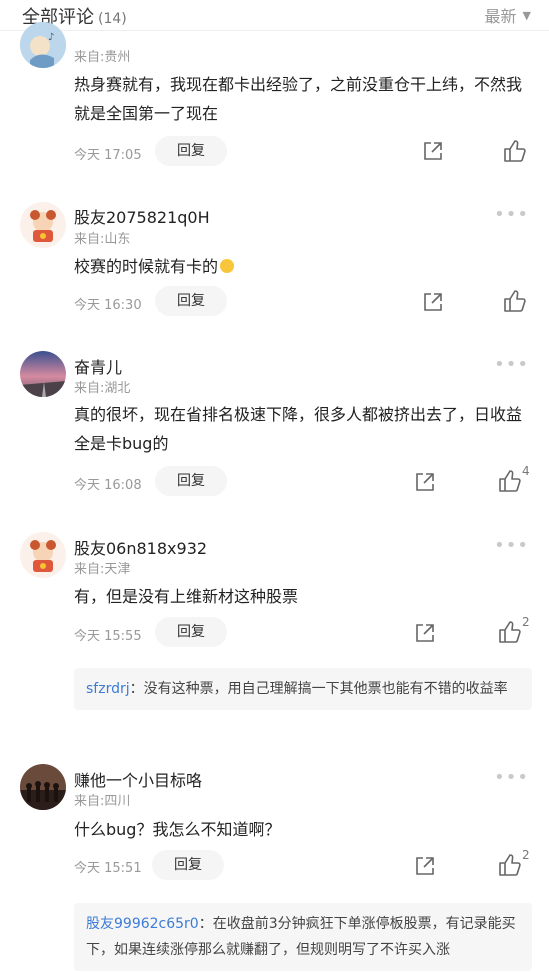 Image resolution: width=549 pixels, height=972 pixels. I want to click on comments-header: 全部评论 (14) 最新 ▼, so click(274, 15).